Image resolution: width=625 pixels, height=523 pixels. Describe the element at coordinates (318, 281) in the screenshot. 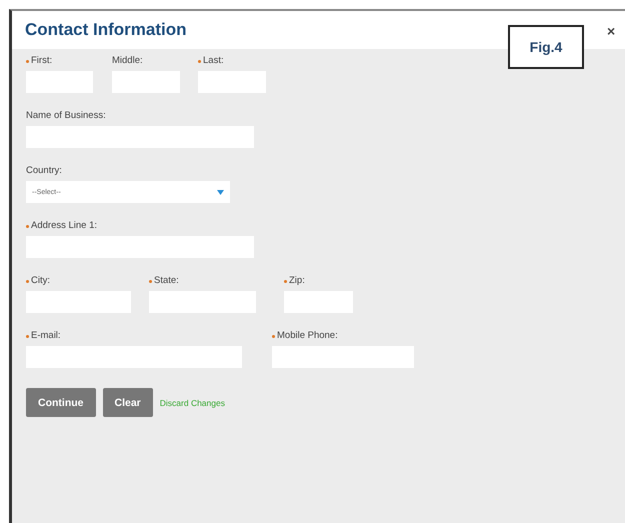

I see `field-label: Zip:` at that location.